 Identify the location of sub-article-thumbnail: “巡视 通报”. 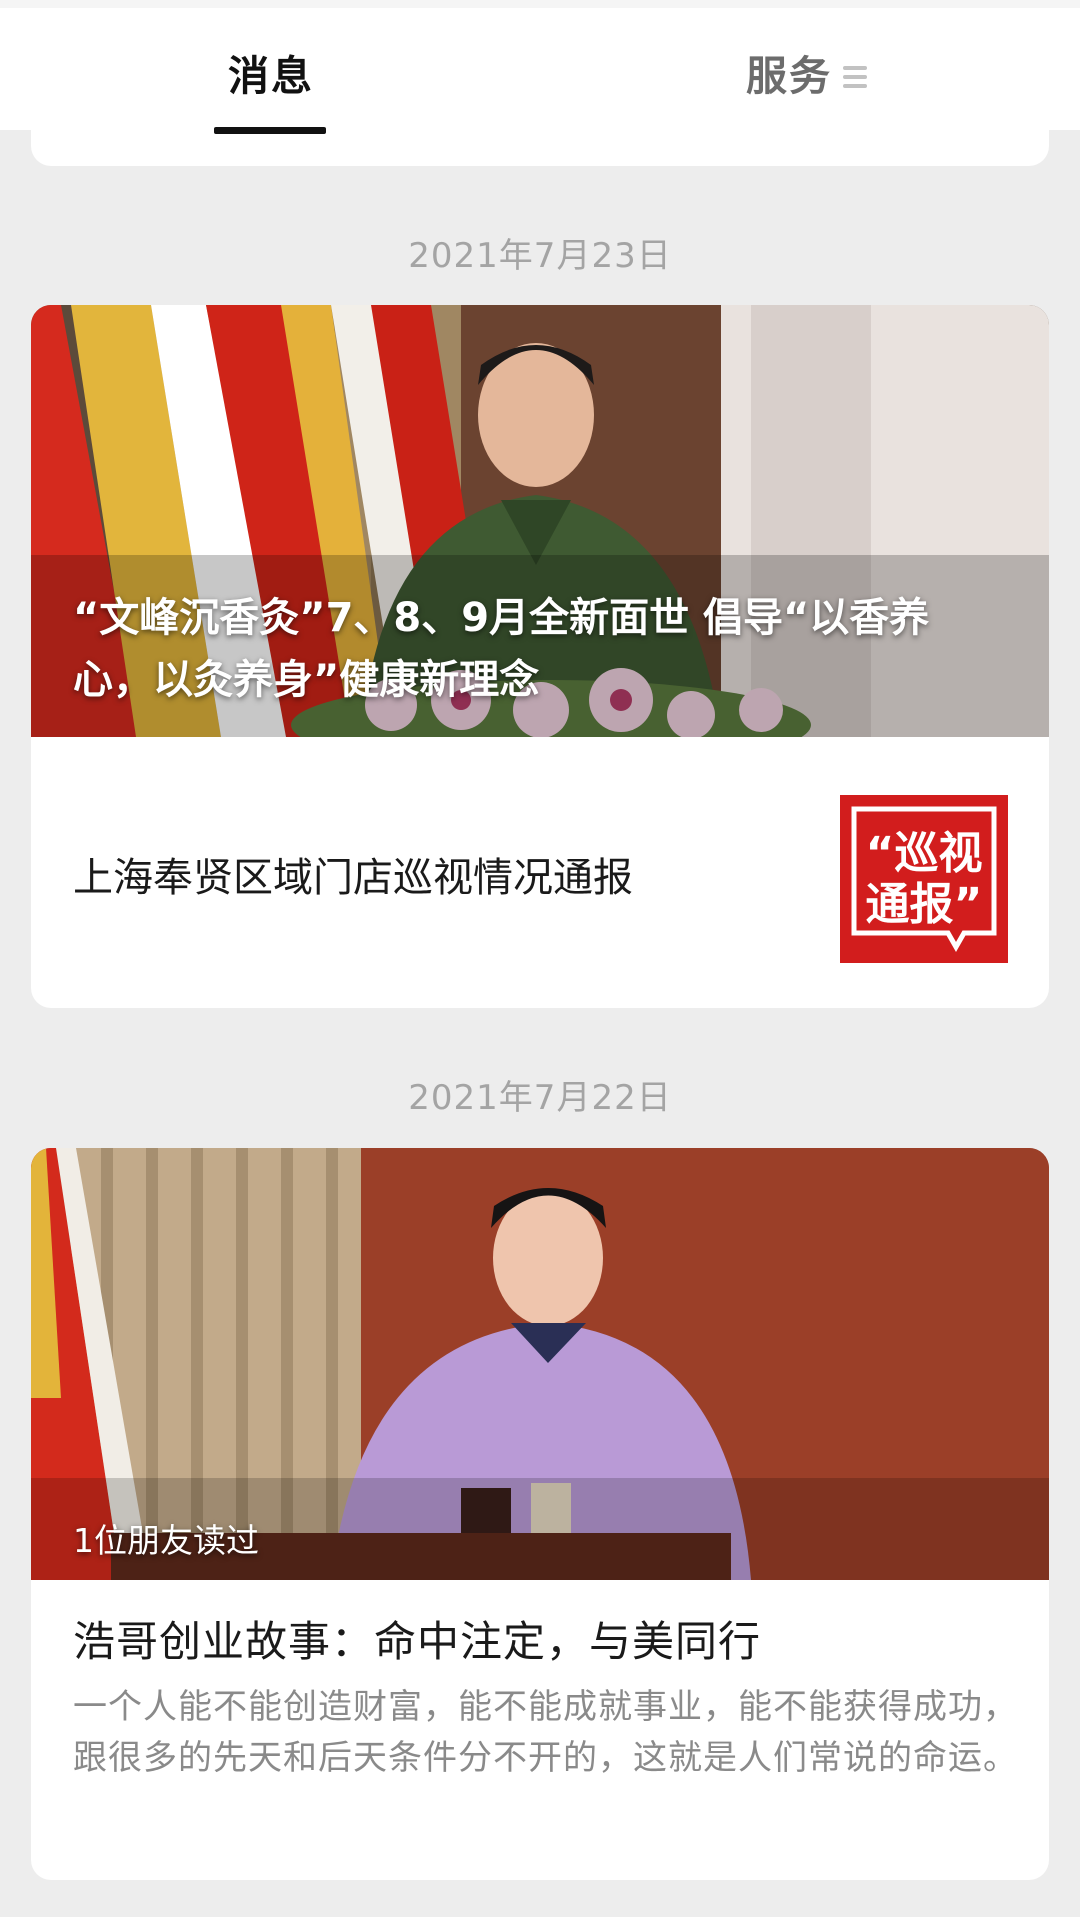
(924, 879).